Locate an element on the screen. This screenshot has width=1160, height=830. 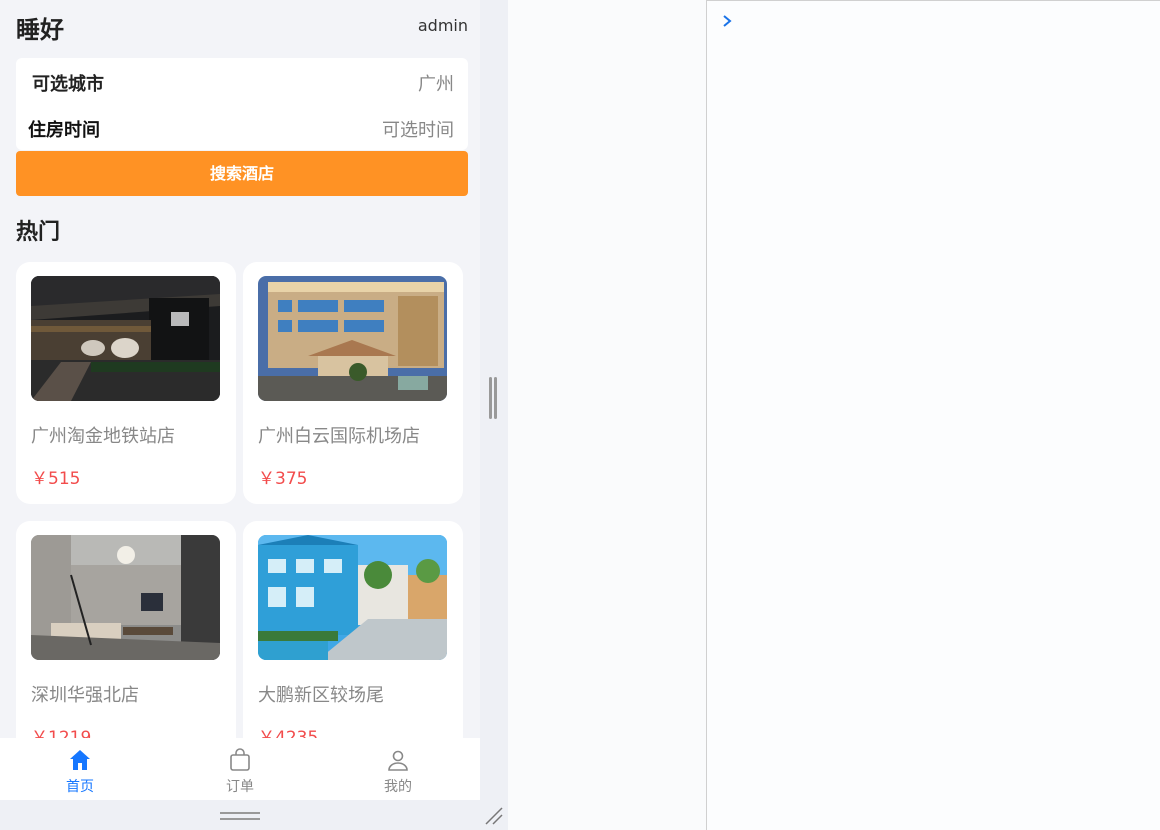
hotel-building-facade-photo is located at coordinates (352, 338).